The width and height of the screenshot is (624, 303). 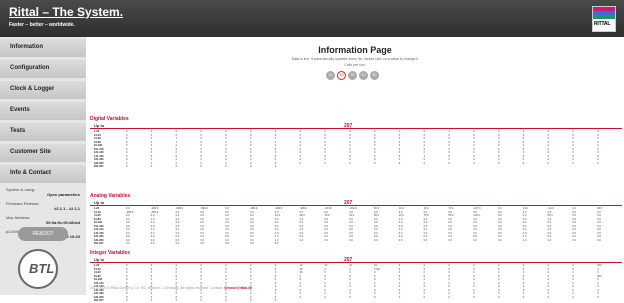 I want to click on rittal-logo: RITTAL, so click(x=604, y=19).